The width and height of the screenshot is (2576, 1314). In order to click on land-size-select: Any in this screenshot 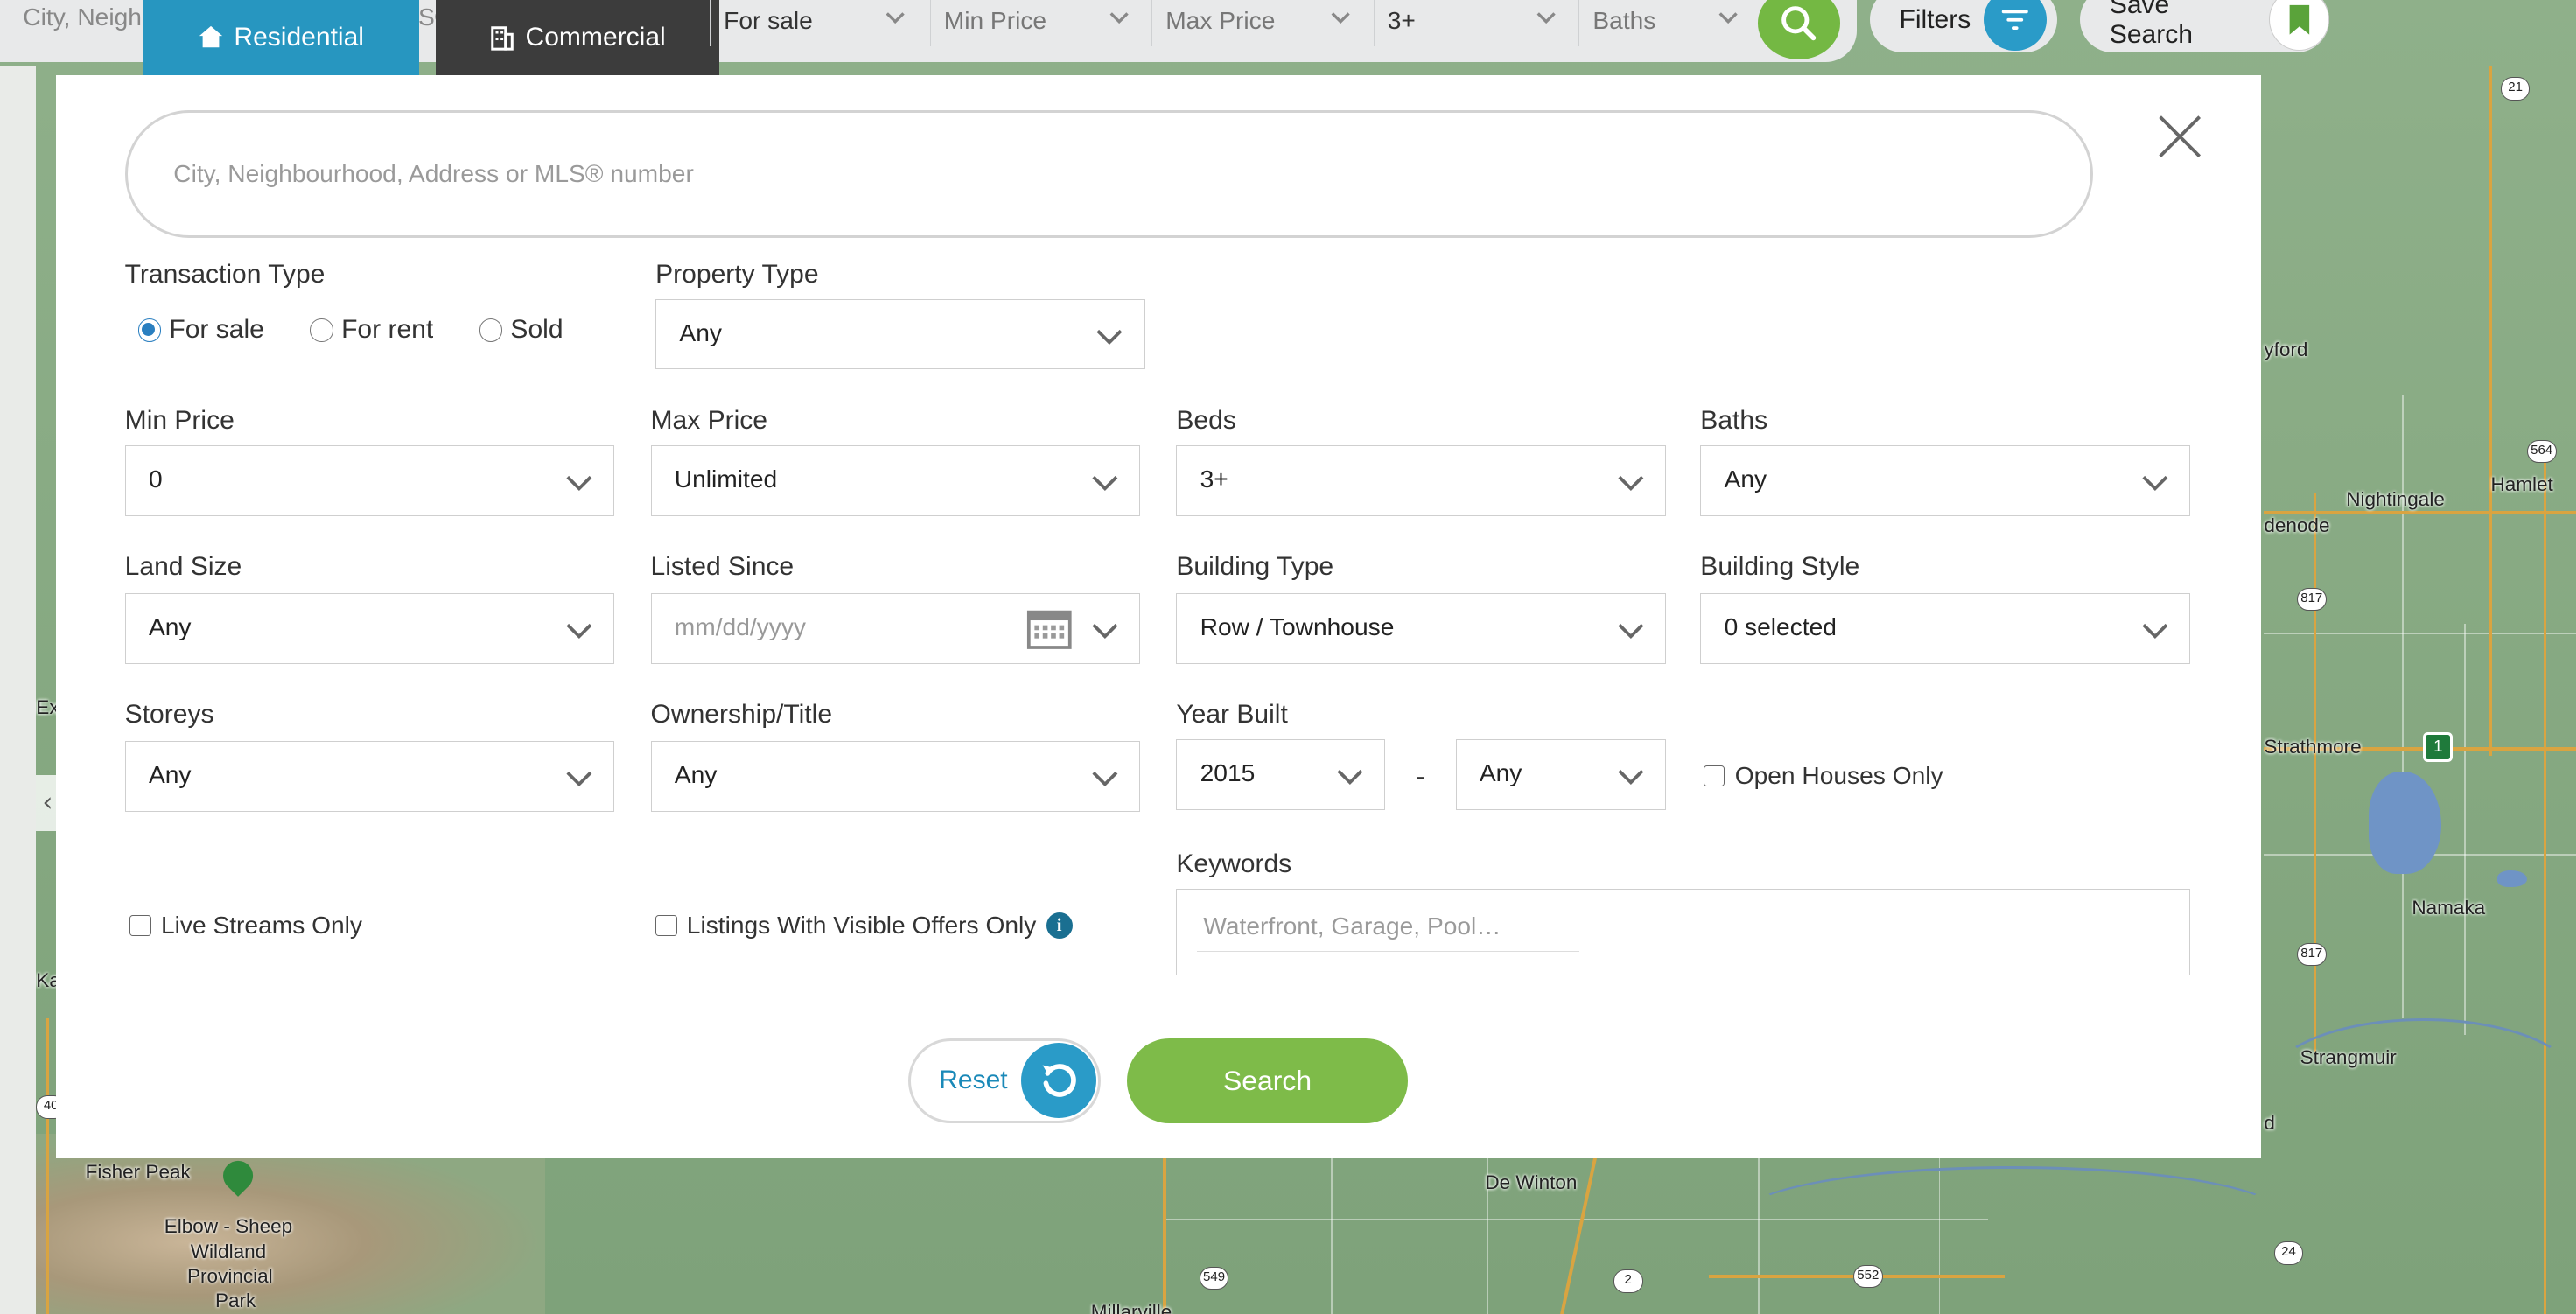, I will do `click(369, 628)`.